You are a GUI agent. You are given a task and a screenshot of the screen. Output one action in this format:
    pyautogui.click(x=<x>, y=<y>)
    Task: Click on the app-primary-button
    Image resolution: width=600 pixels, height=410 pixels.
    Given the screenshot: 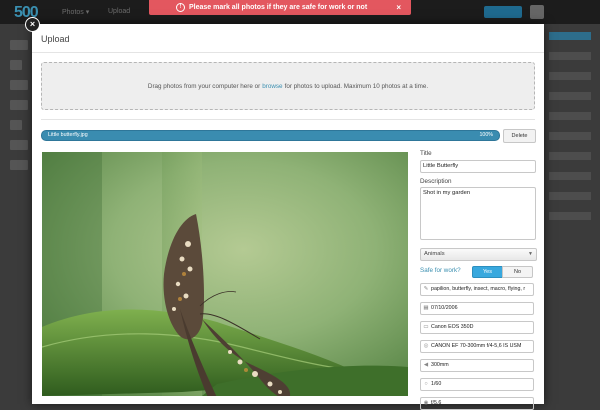 What is the action you would take?
    pyautogui.click(x=503, y=12)
    